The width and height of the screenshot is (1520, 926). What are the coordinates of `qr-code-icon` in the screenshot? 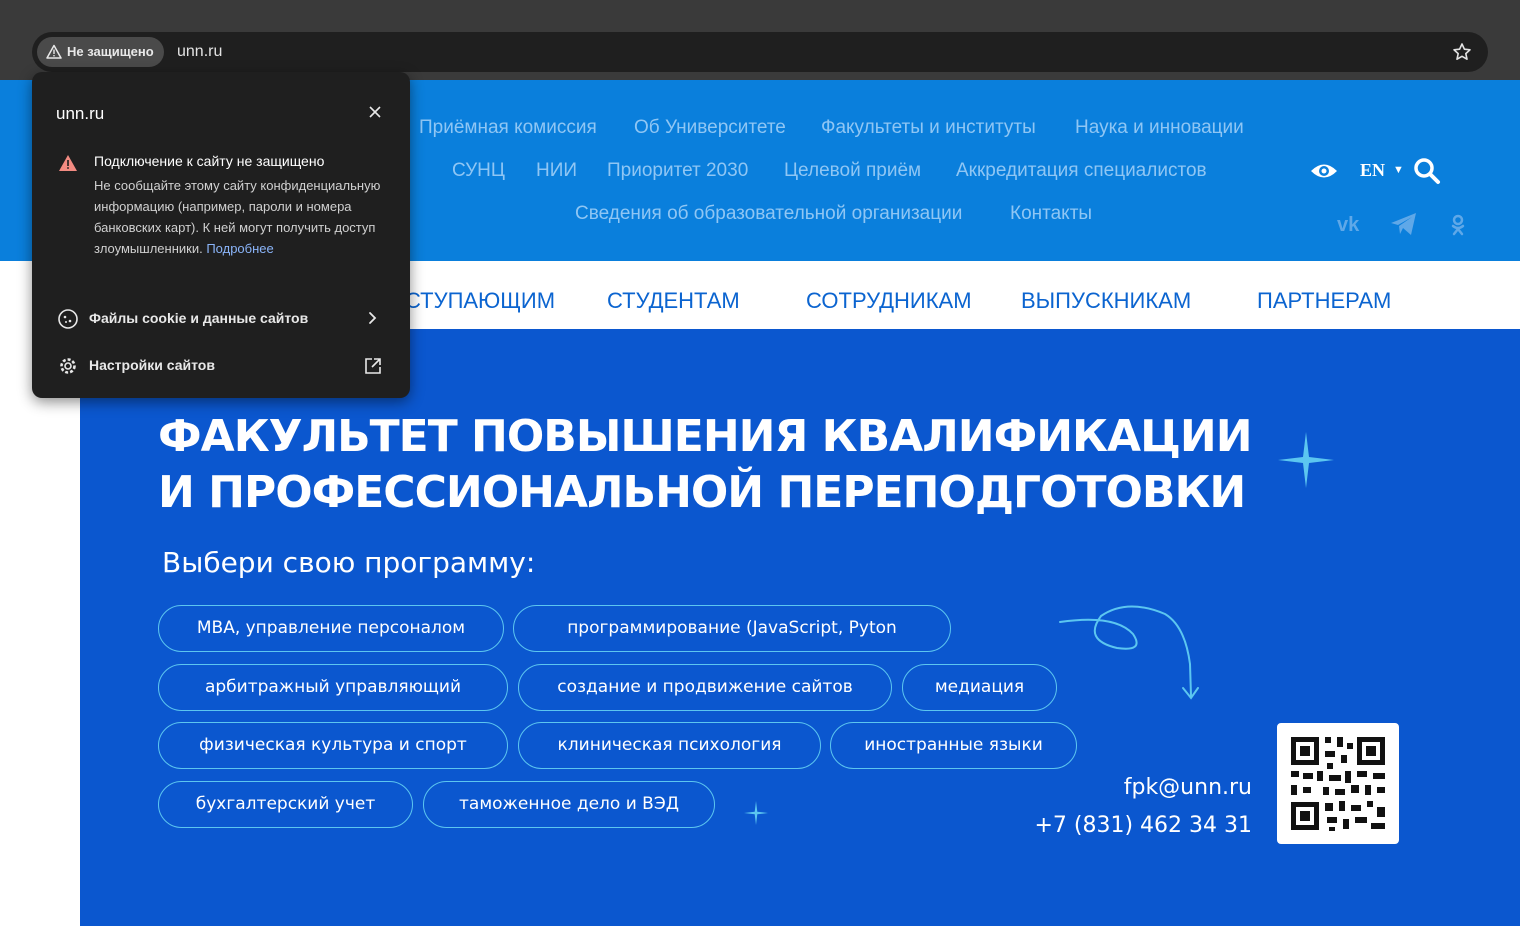 It's located at (1338, 784).